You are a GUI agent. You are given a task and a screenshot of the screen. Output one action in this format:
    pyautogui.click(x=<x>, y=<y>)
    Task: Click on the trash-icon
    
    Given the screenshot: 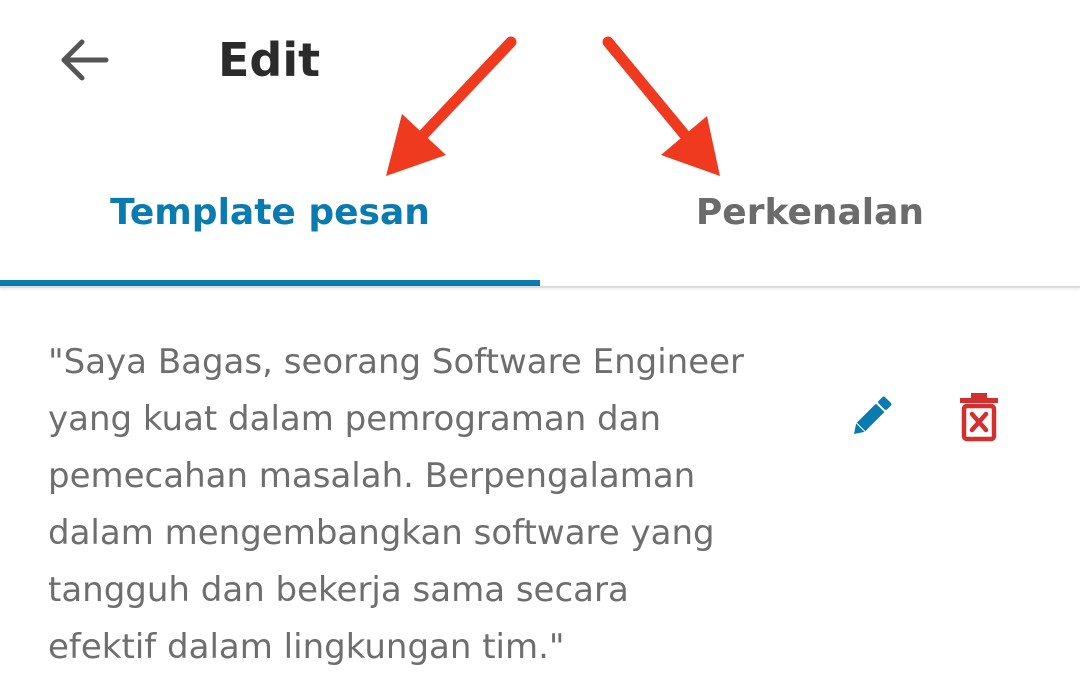 What is the action you would take?
    pyautogui.click(x=979, y=417)
    